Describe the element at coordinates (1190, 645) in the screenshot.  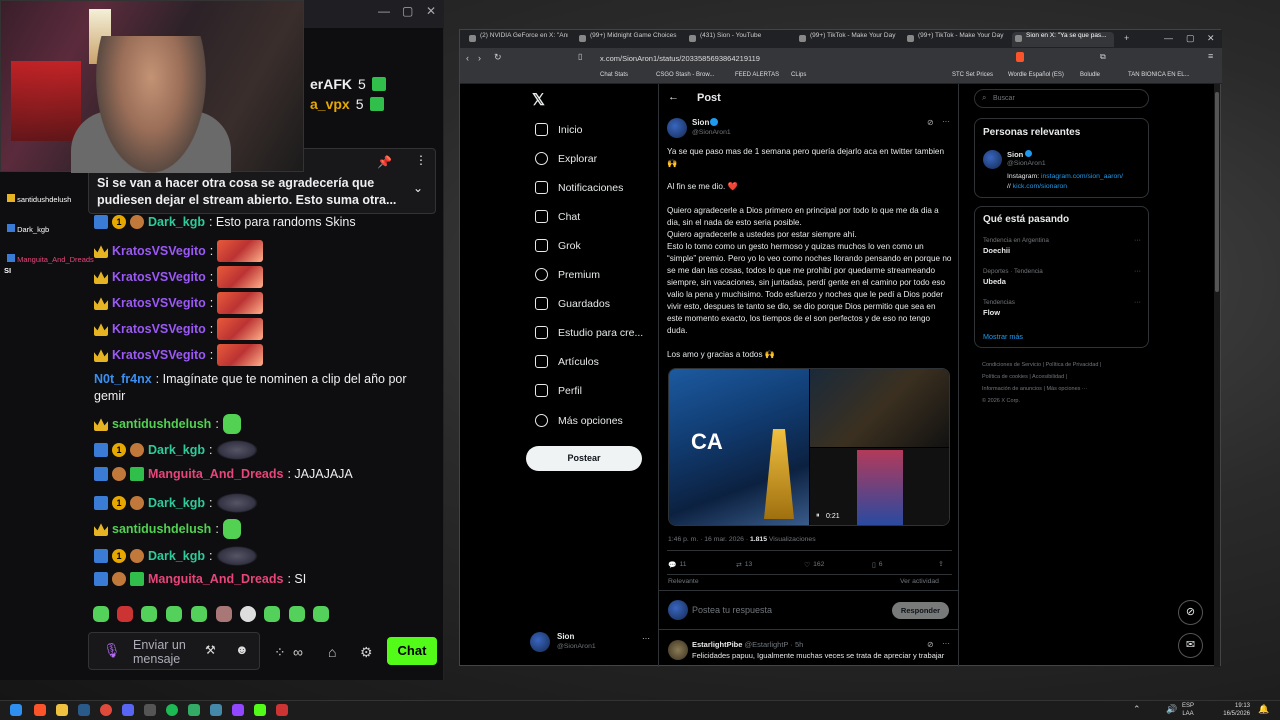
I see `messages-floating-icon: ✉` at that location.